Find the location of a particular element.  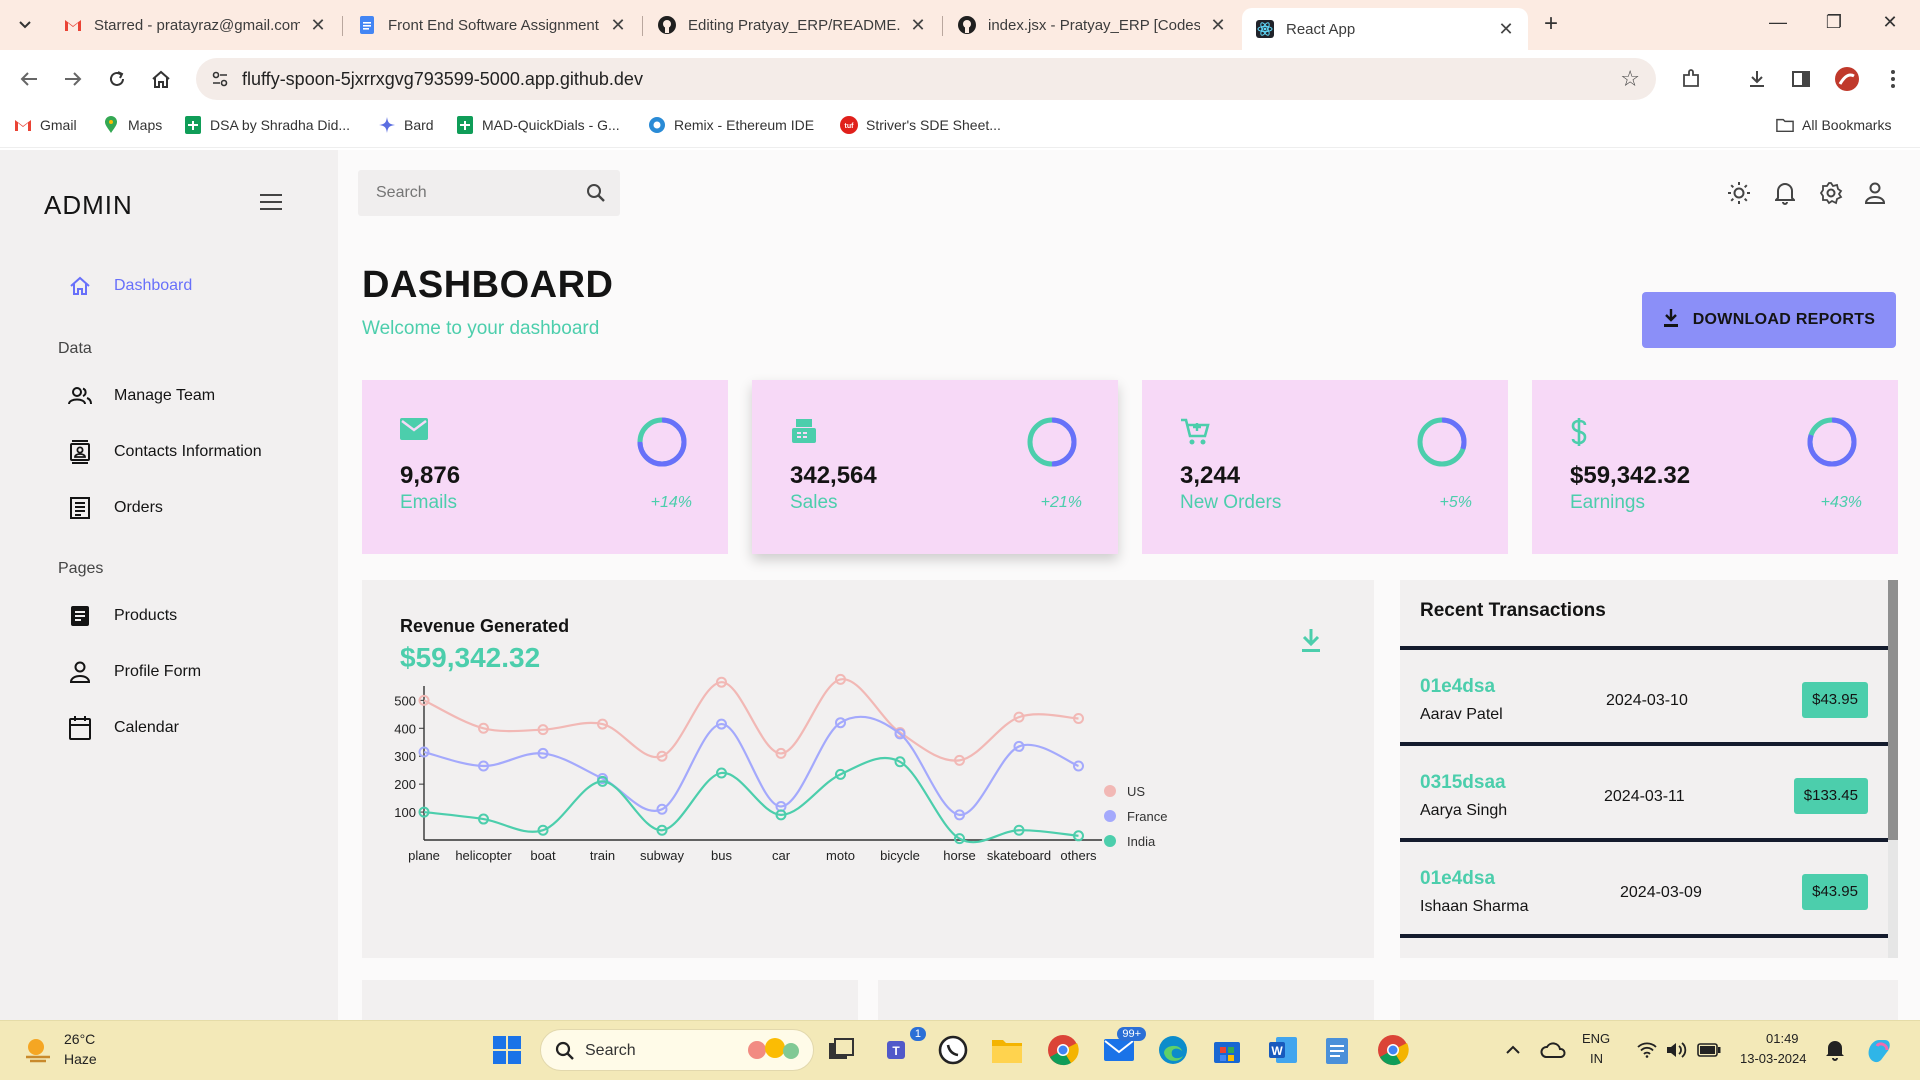

language-indicator: ENG is located at coordinates (1596, 1038).